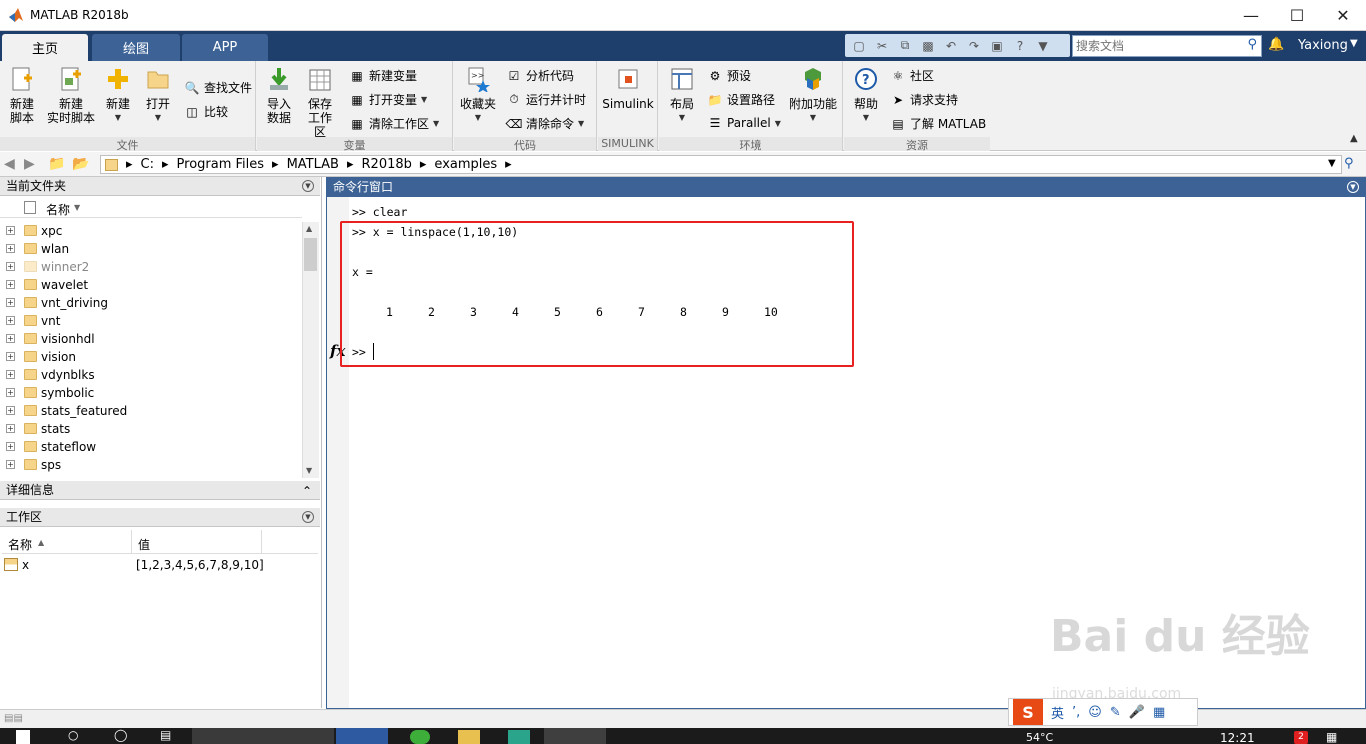 This screenshot has height=744, width=1366. I want to click on workspace-col-name: 名称, so click(20, 544).